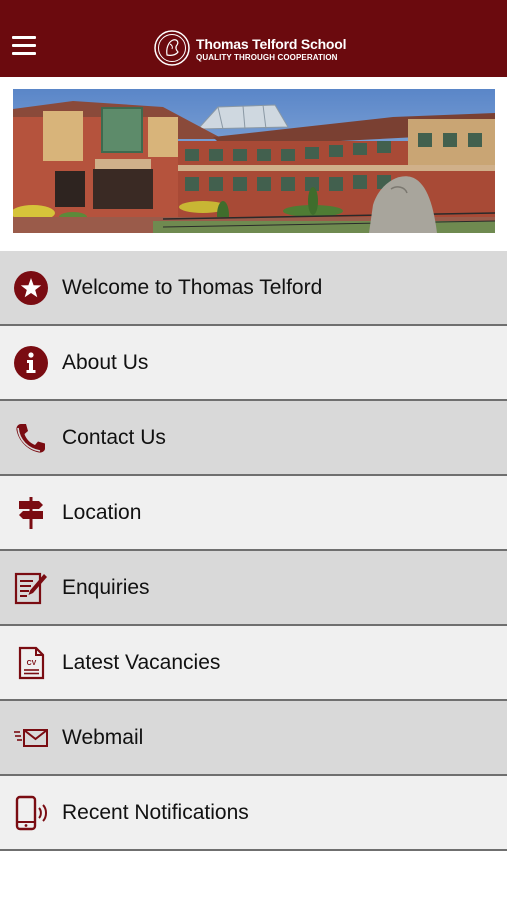 This screenshot has width=507, height=900. I want to click on menu-item-latest-vacancies: CV Latest Vacancies, so click(253, 663).